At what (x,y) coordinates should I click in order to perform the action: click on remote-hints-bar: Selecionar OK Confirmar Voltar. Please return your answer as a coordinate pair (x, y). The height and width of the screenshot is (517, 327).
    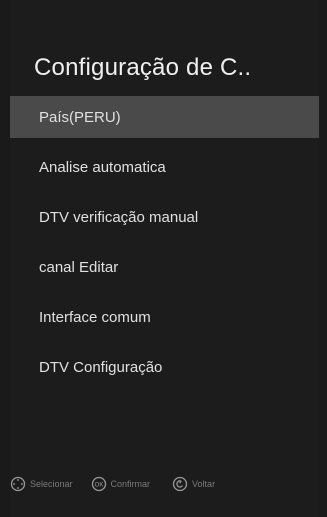
    Looking at the image, I should click on (163, 484).